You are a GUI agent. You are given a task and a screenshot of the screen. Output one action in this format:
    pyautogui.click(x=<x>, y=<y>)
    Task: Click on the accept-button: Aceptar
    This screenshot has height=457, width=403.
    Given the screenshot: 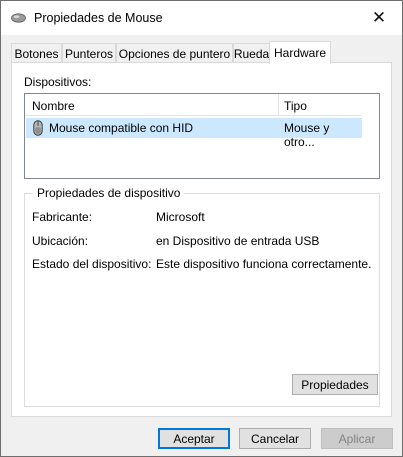 What is the action you would take?
    pyautogui.click(x=194, y=438)
    